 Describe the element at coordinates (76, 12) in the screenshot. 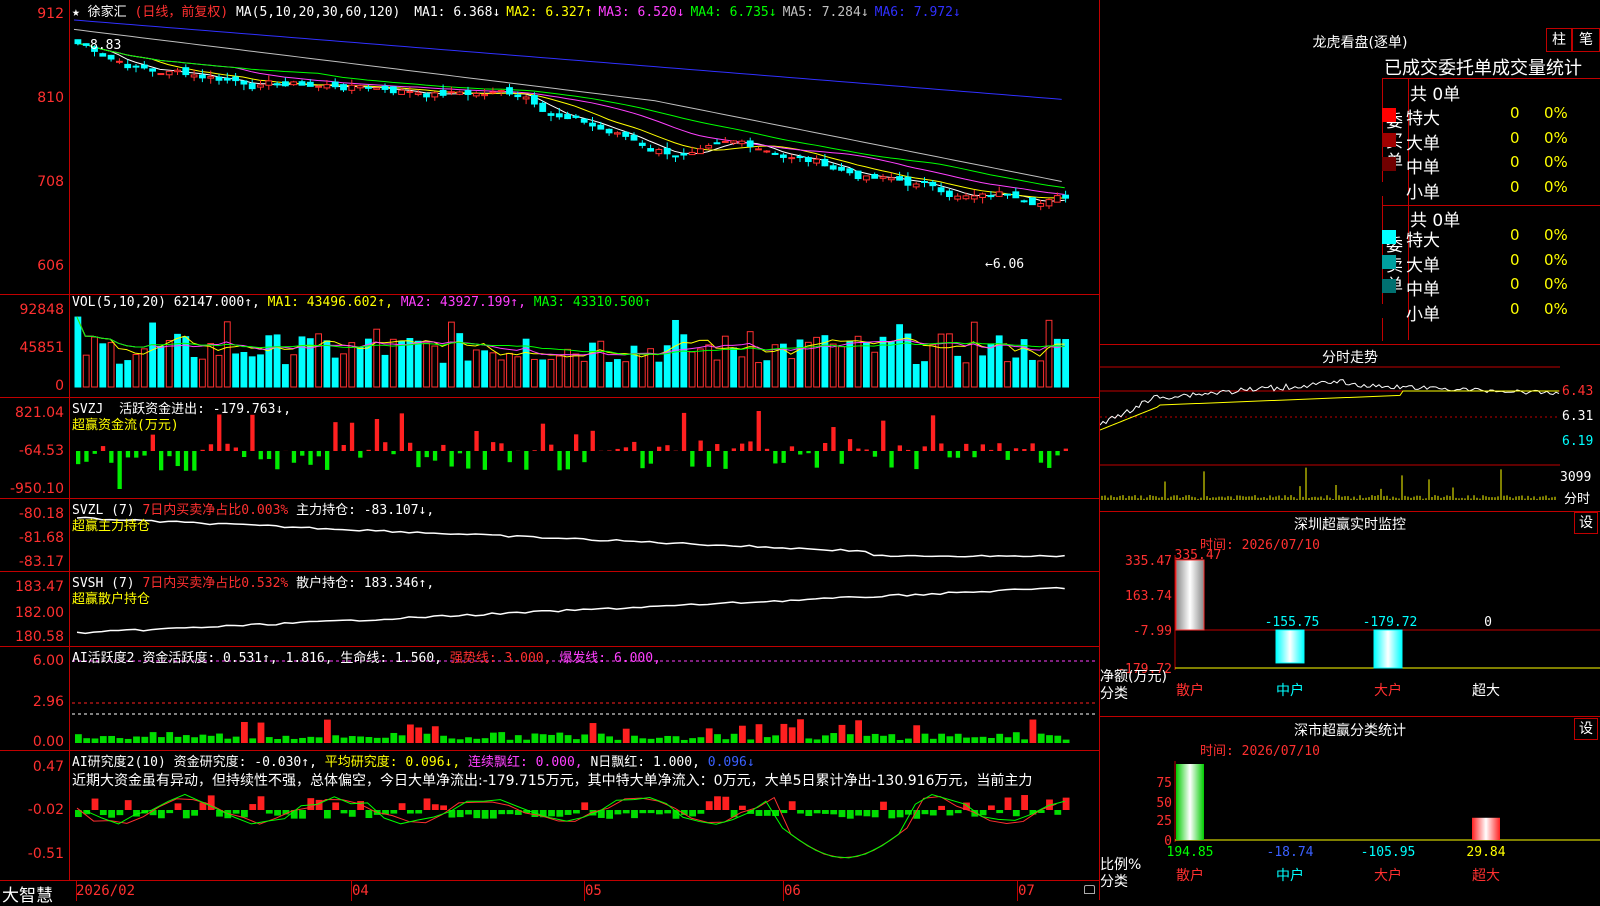

I see `star-icon: ★` at that location.